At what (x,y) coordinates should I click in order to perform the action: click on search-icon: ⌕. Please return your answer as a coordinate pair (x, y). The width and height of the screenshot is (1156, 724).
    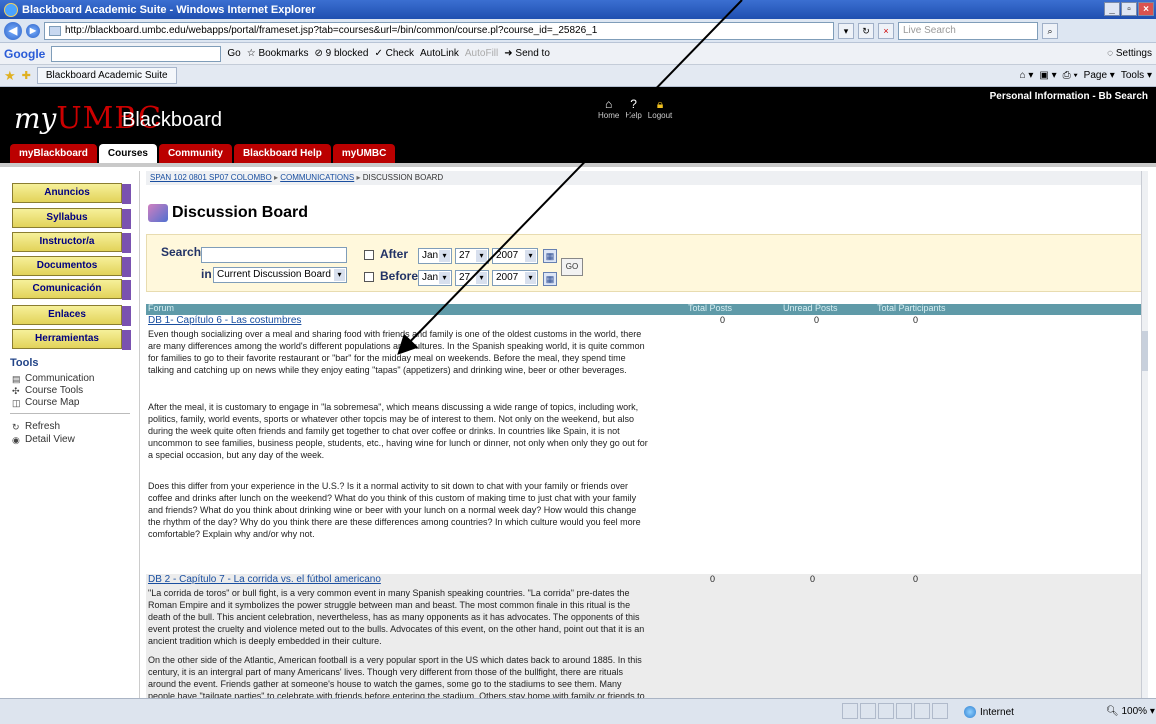
    Looking at the image, I should click on (1050, 30).